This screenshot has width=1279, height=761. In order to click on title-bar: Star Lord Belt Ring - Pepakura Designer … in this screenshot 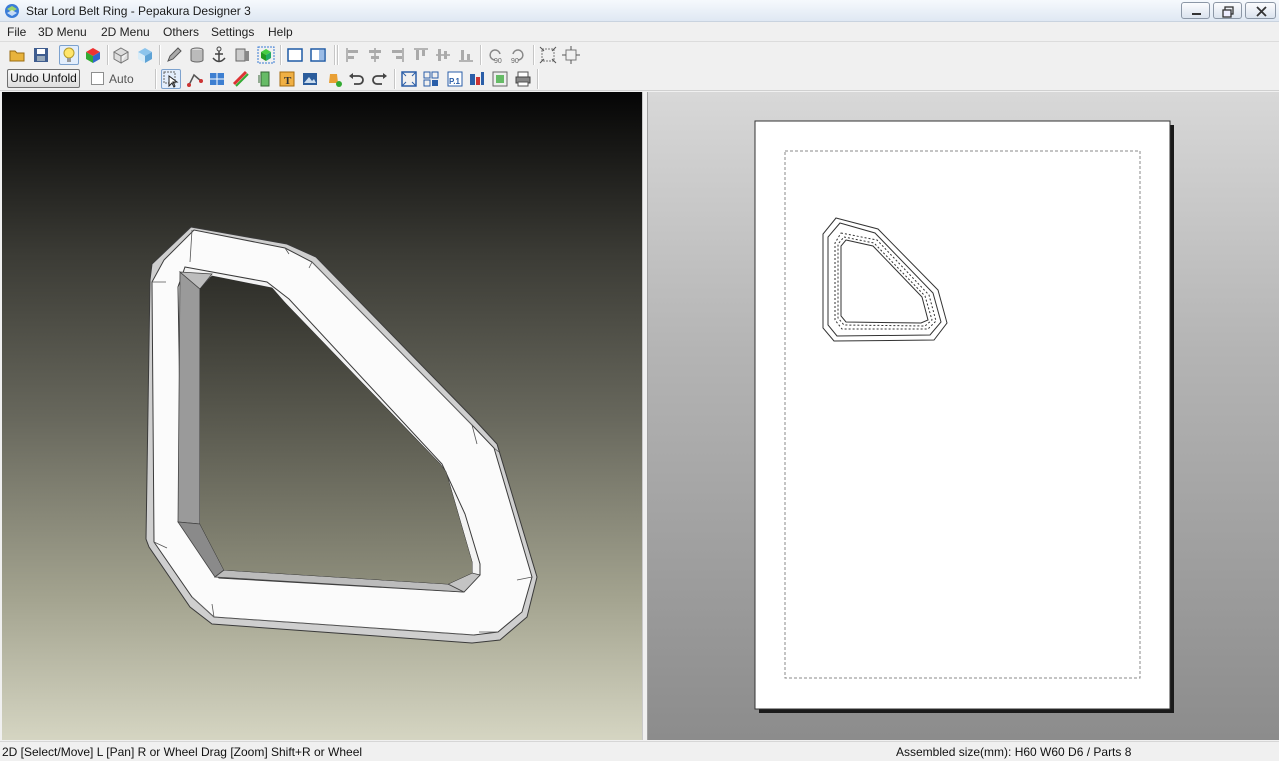, I will do `click(639, 11)`.